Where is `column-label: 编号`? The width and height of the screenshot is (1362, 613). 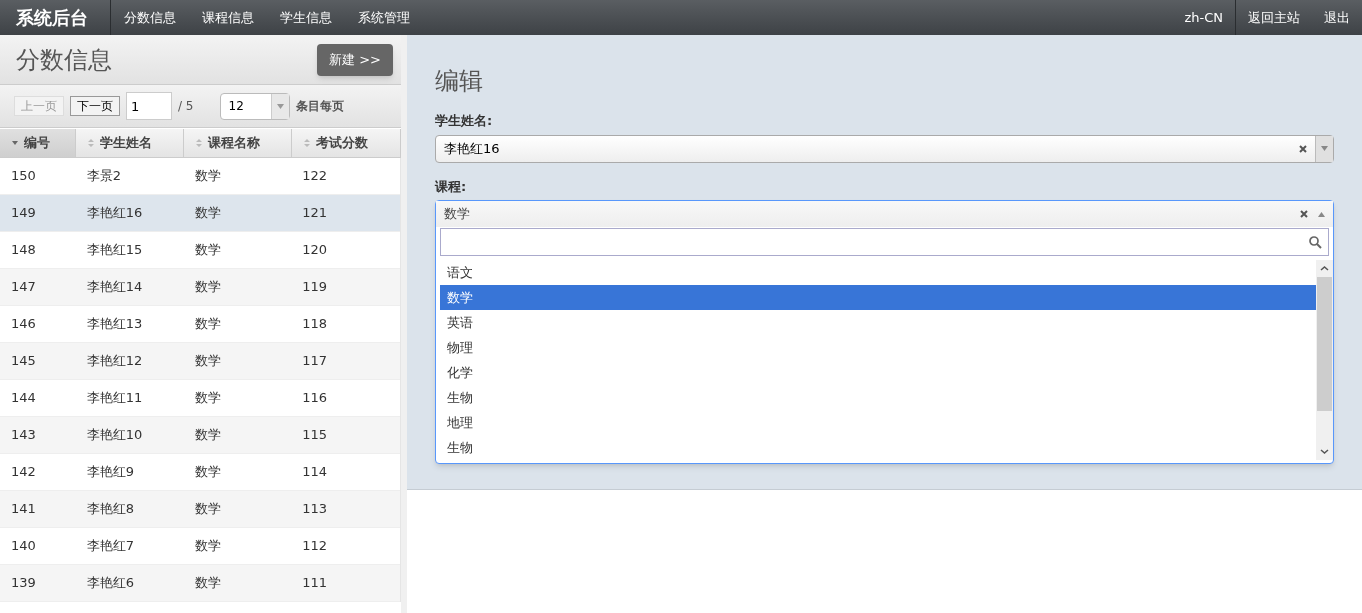 column-label: 编号 is located at coordinates (37, 143).